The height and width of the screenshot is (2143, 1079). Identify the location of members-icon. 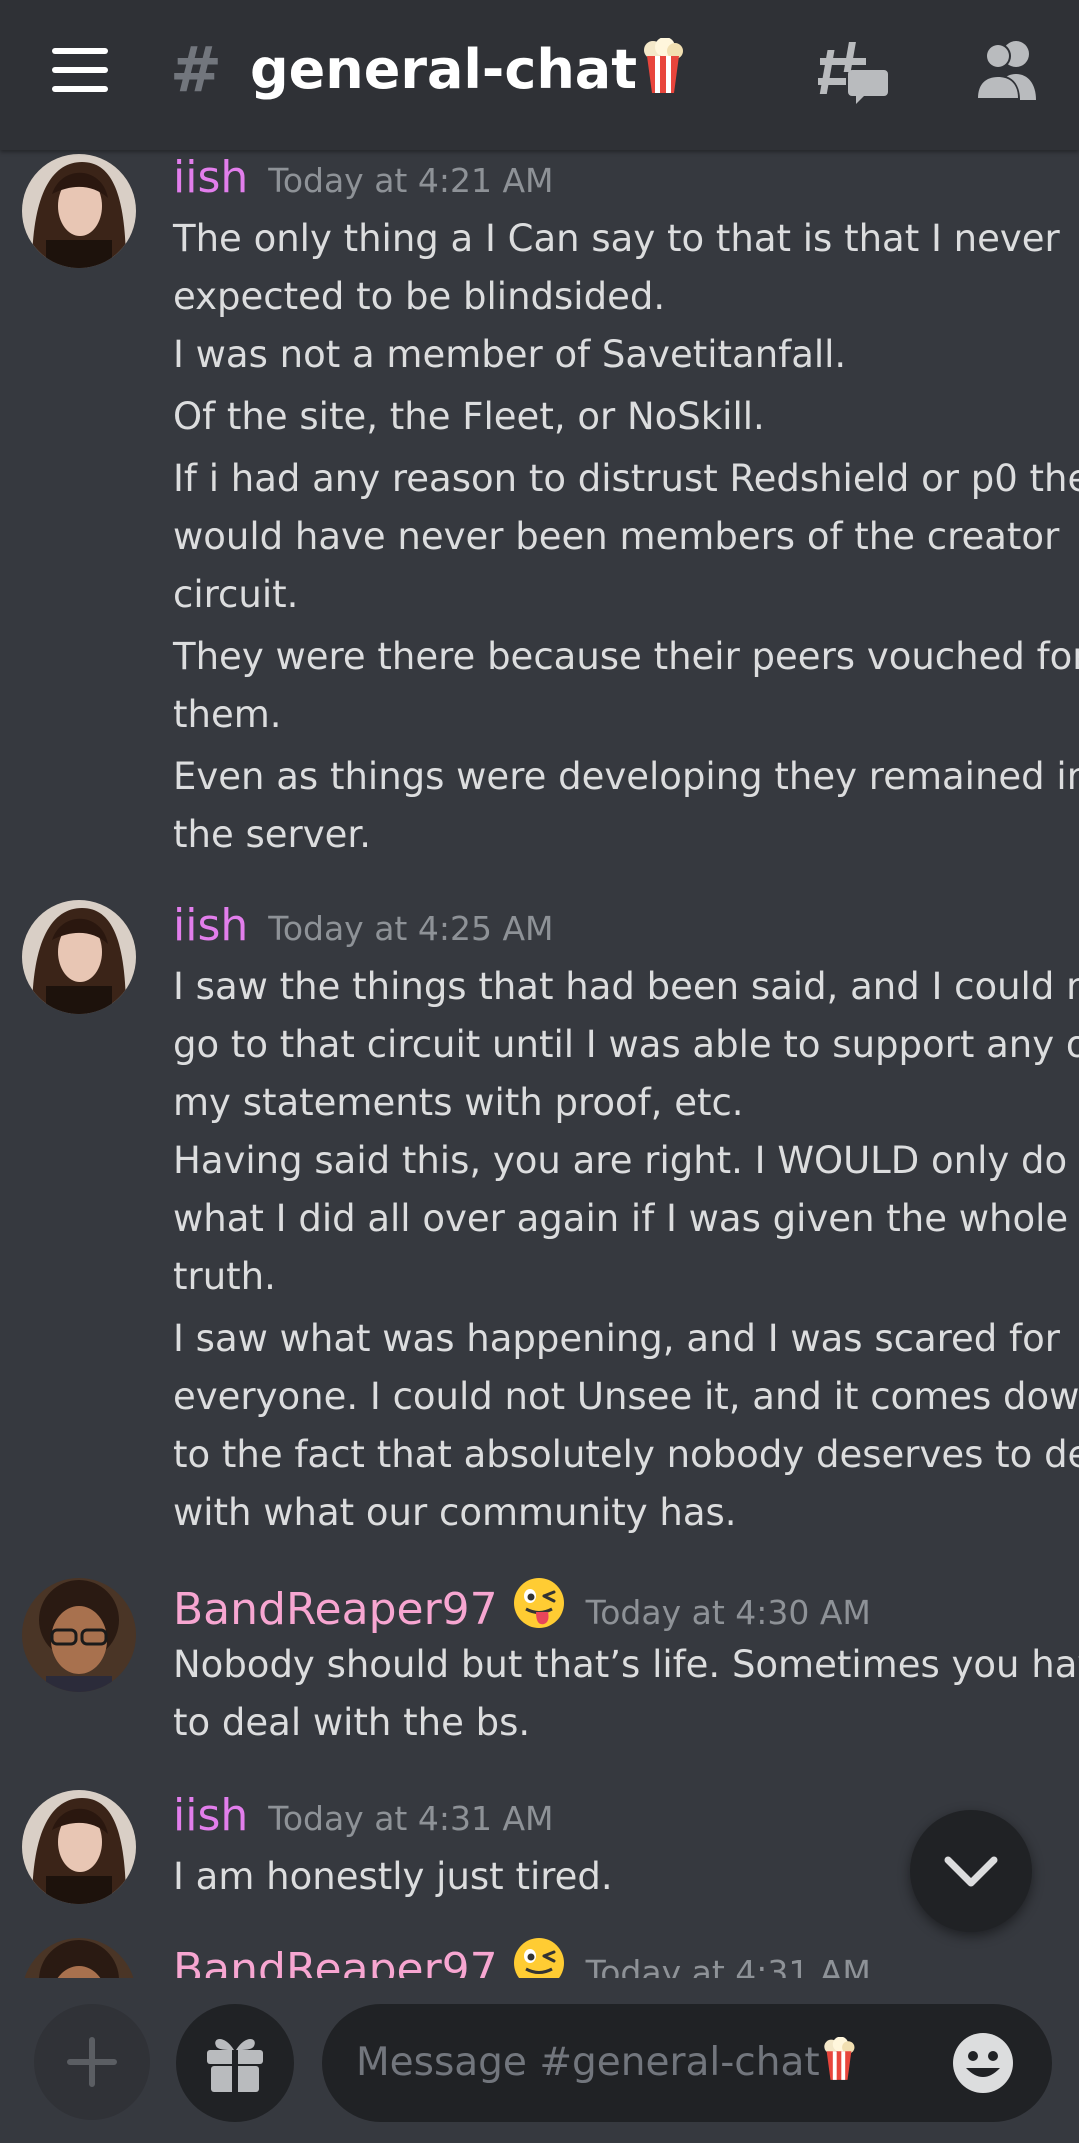
(1008, 70).